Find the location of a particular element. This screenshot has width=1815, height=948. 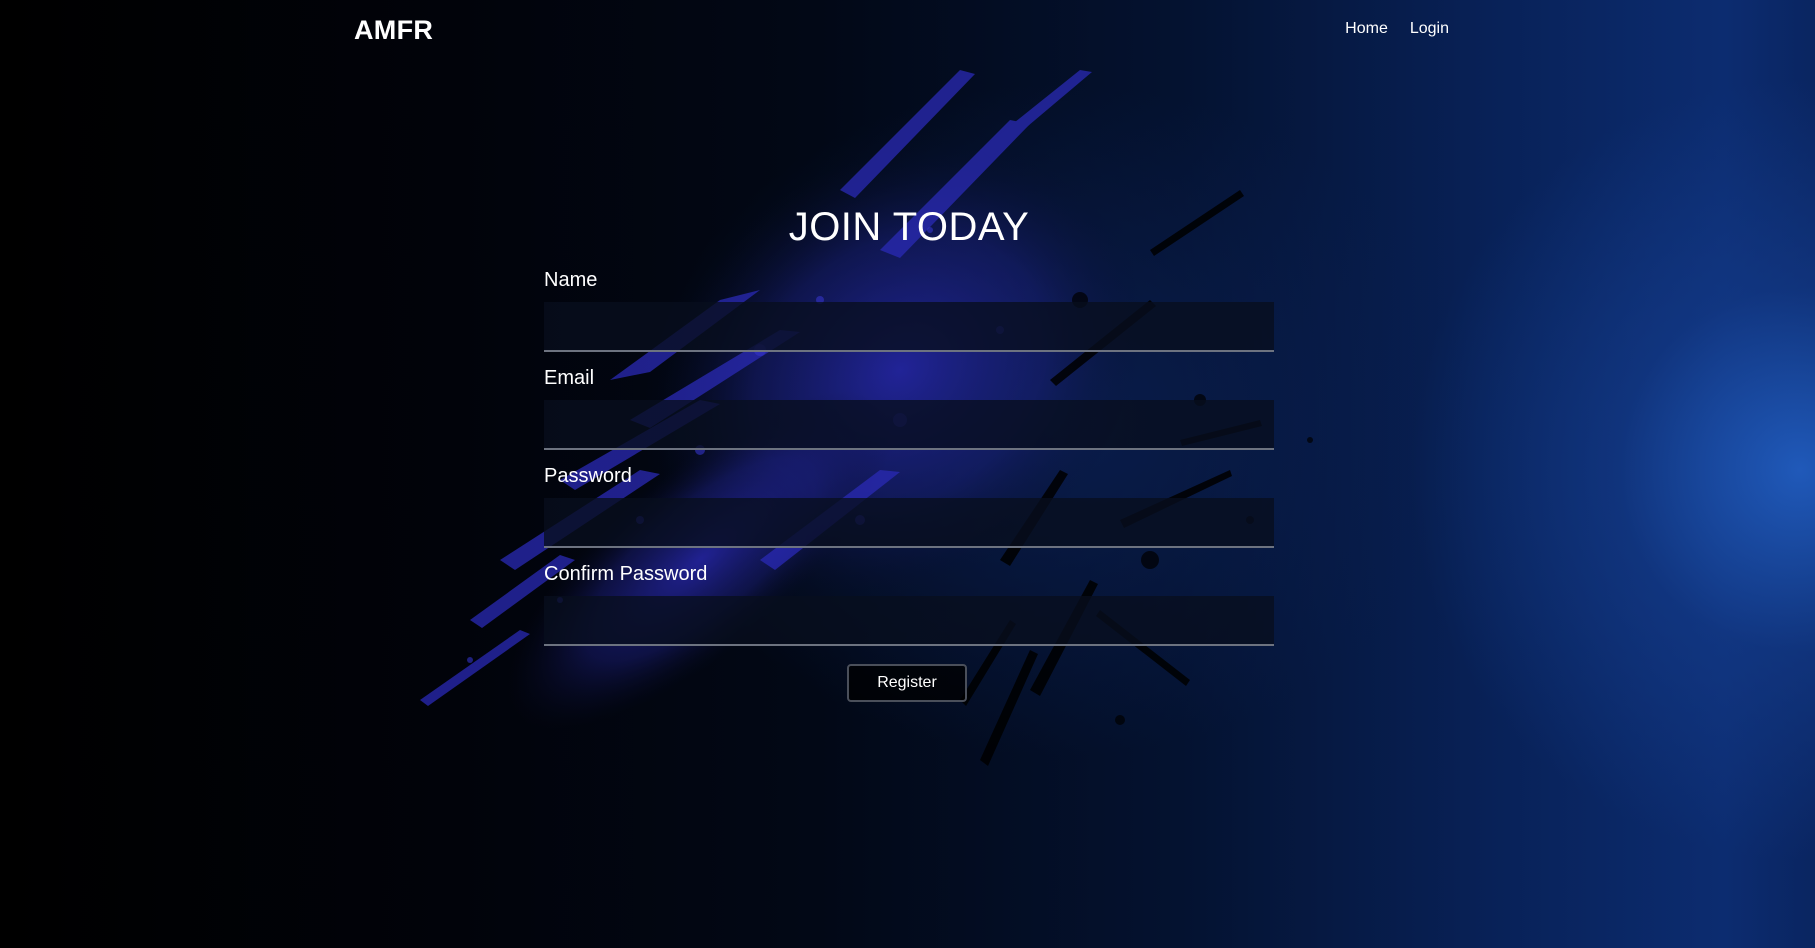

email-field-group: Email is located at coordinates (909, 408).